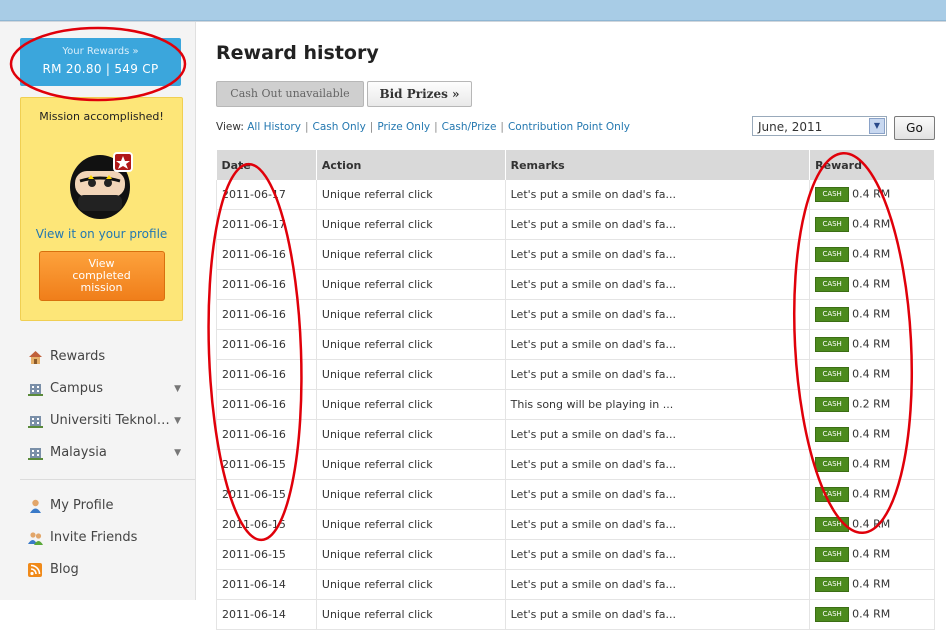 This screenshot has height=630, width=946. I want to click on sidebar-item-campus: Campus ▼, so click(107, 389).